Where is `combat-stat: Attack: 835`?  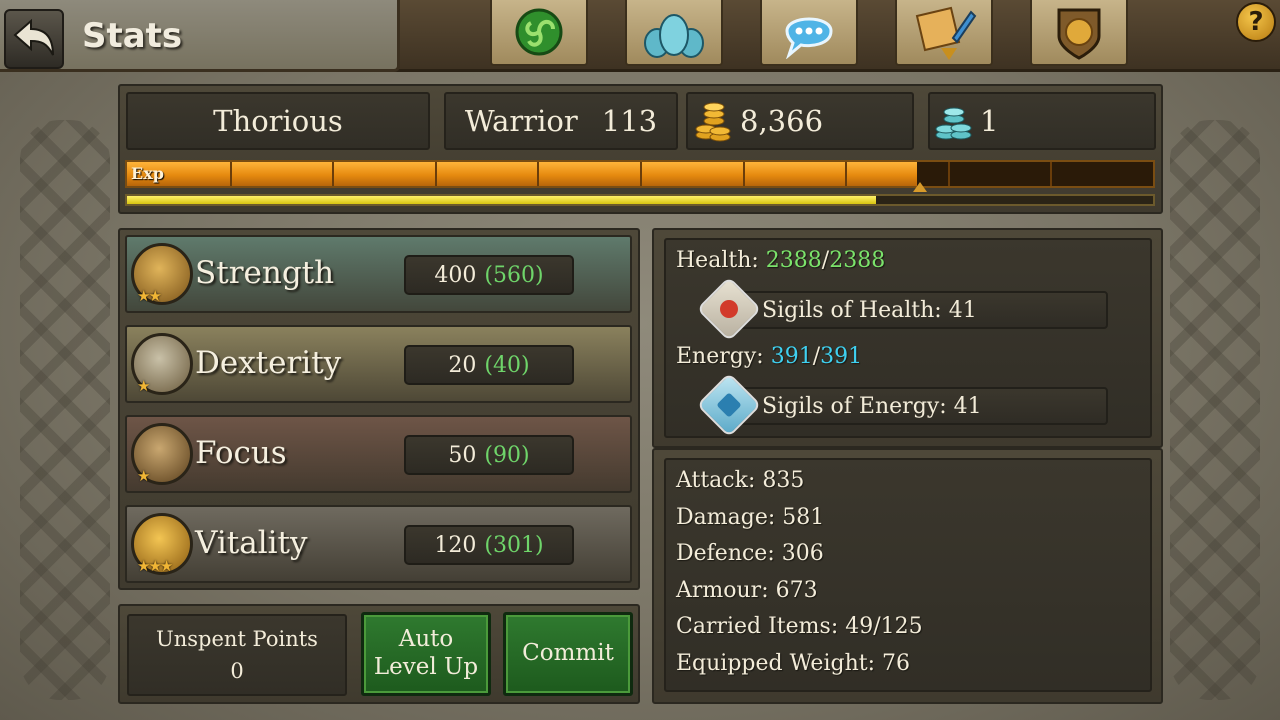
combat-stat: Attack: 835 is located at coordinates (740, 480).